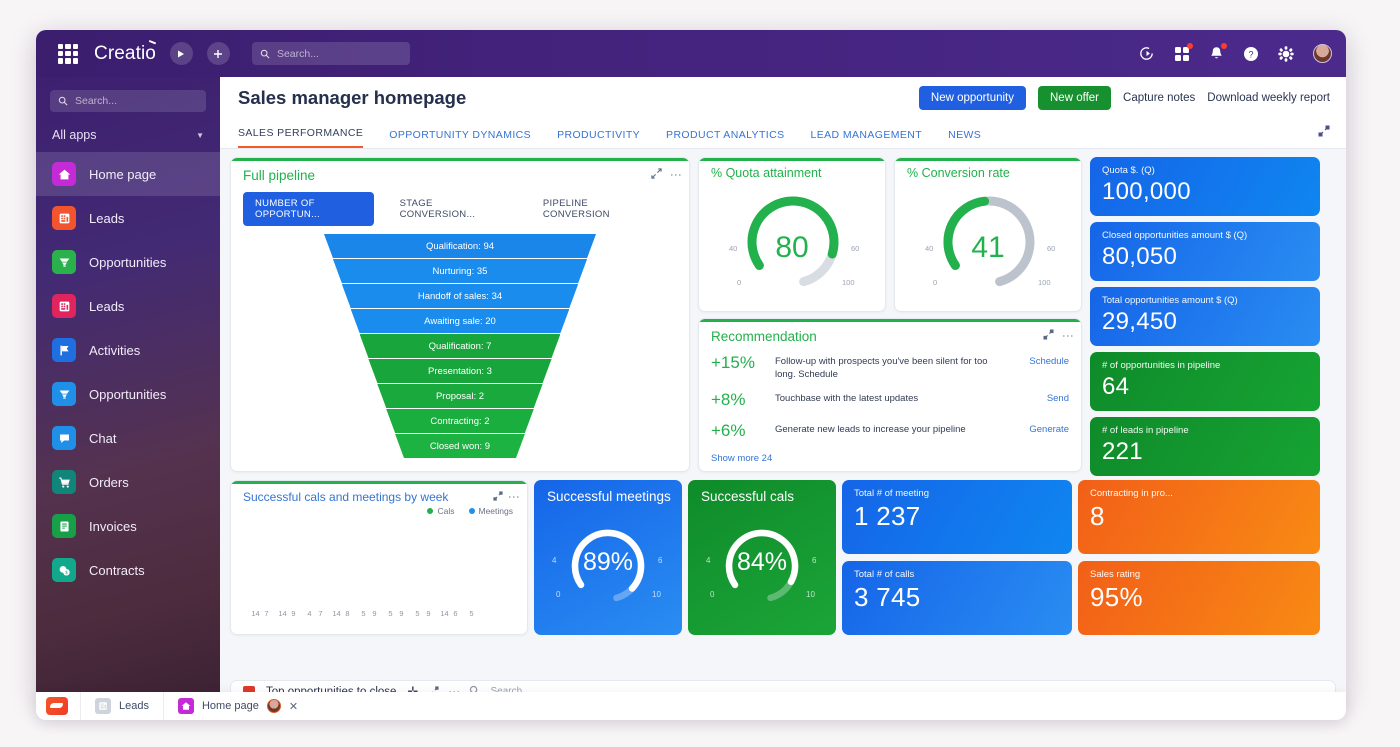 The width and height of the screenshot is (1400, 747). I want to click on kpi-tile-label: Total # of meeting, so click(891, 493).